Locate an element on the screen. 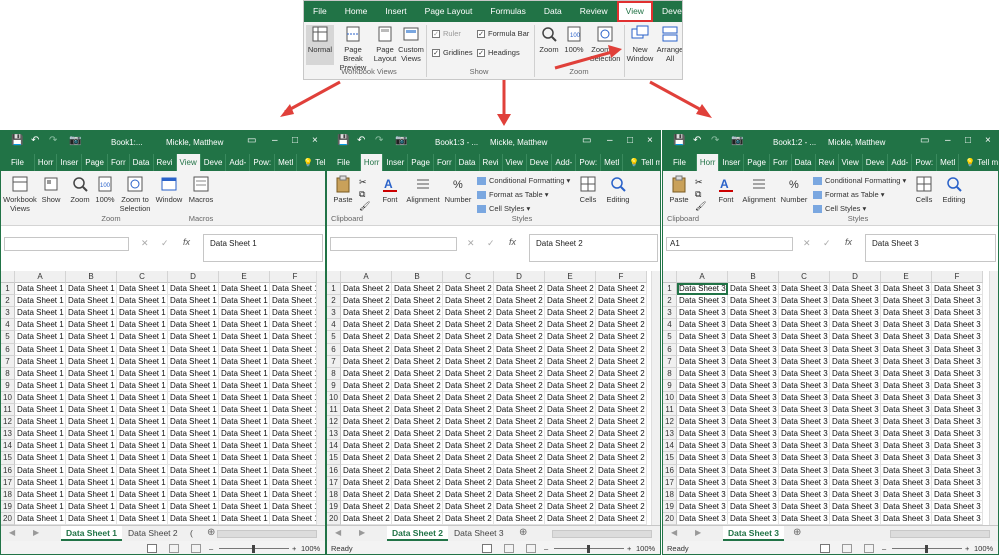  conditional-formatting-button: Conditional Formatting ▾ is located at coordinates (523, 181).